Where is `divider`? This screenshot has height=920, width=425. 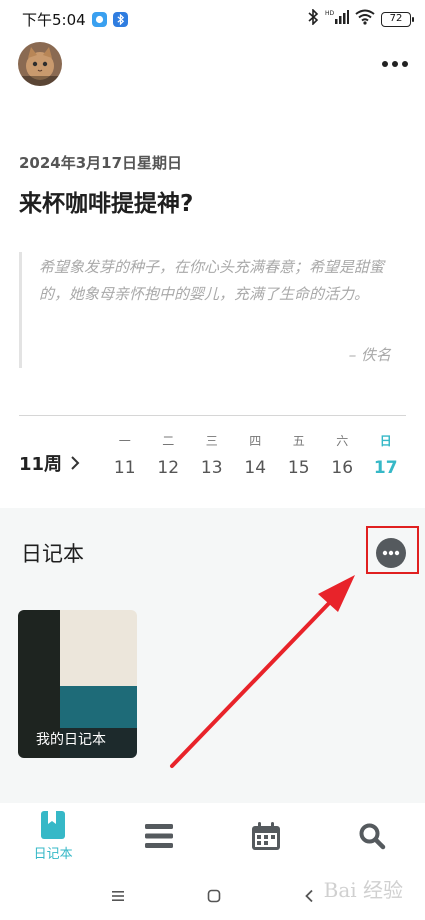 divider is located at coordinates (212, 415).